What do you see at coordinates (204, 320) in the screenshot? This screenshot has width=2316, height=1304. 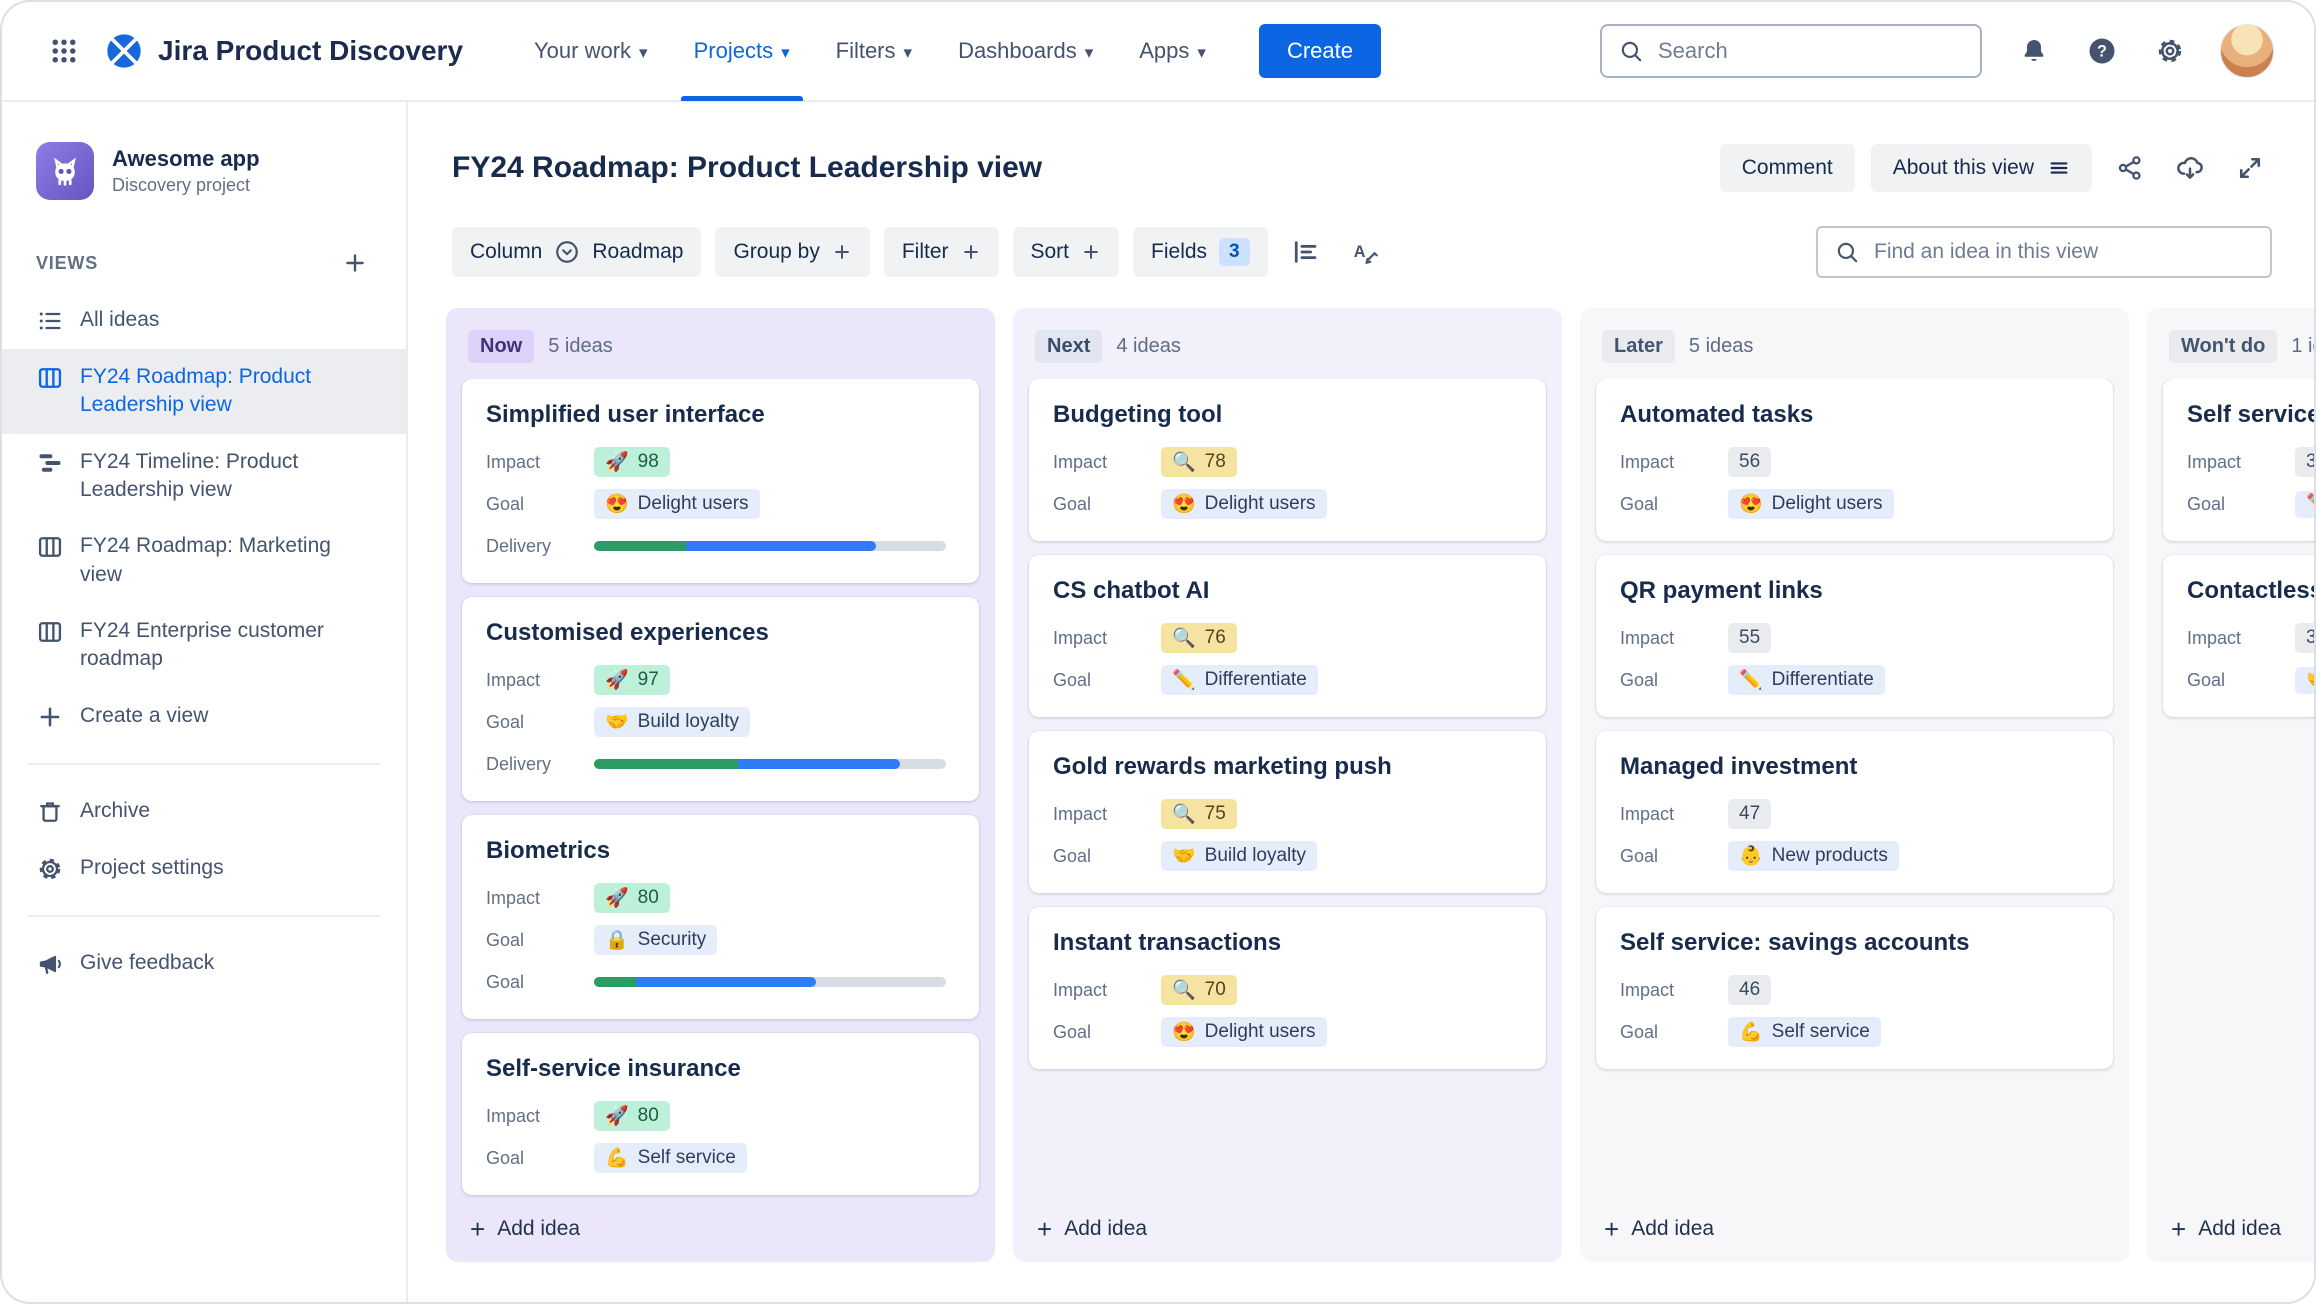 I see `sidebar-item-all-ideas: All ideas` at bounding box center [204, 320].